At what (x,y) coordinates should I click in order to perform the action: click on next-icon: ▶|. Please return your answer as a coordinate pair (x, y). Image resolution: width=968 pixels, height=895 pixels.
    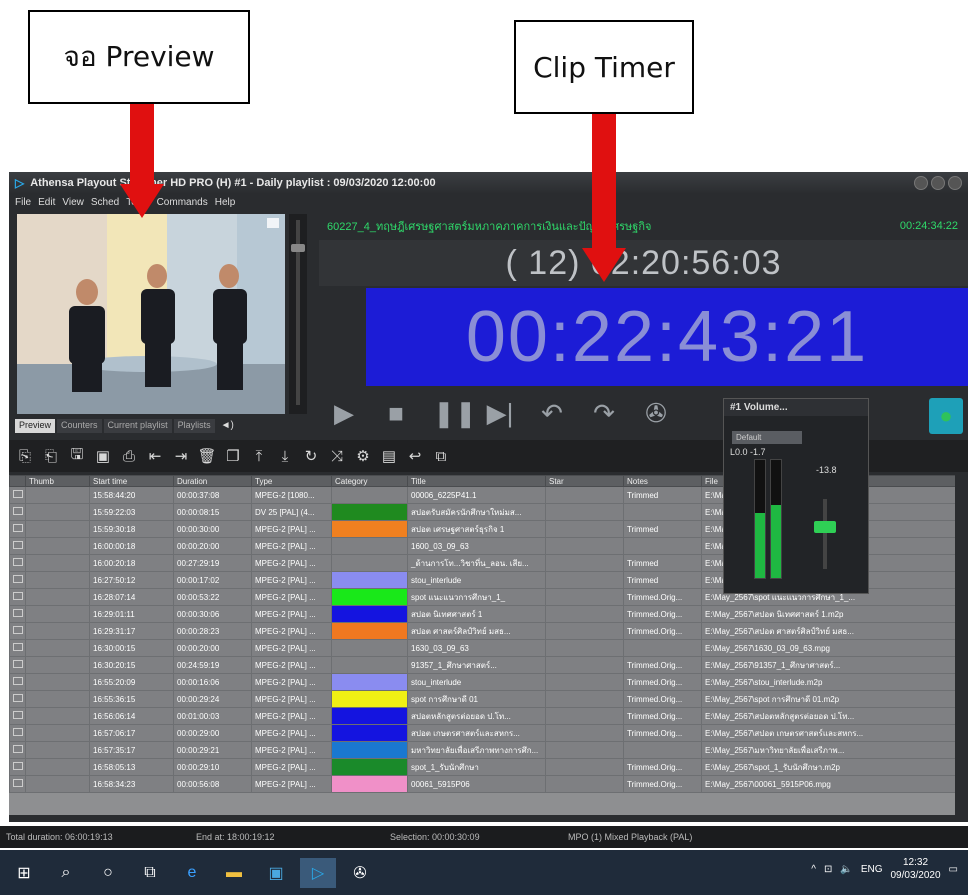
    Looking at the image, I should click on (500, 413).